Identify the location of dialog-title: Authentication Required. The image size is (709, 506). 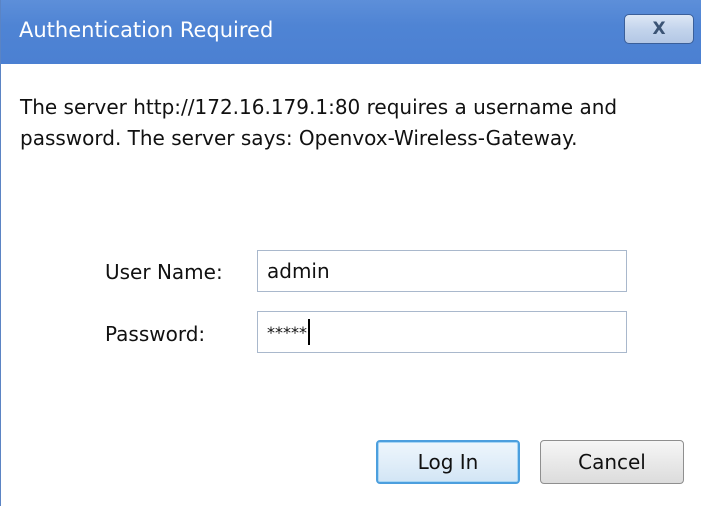
(146, 30).